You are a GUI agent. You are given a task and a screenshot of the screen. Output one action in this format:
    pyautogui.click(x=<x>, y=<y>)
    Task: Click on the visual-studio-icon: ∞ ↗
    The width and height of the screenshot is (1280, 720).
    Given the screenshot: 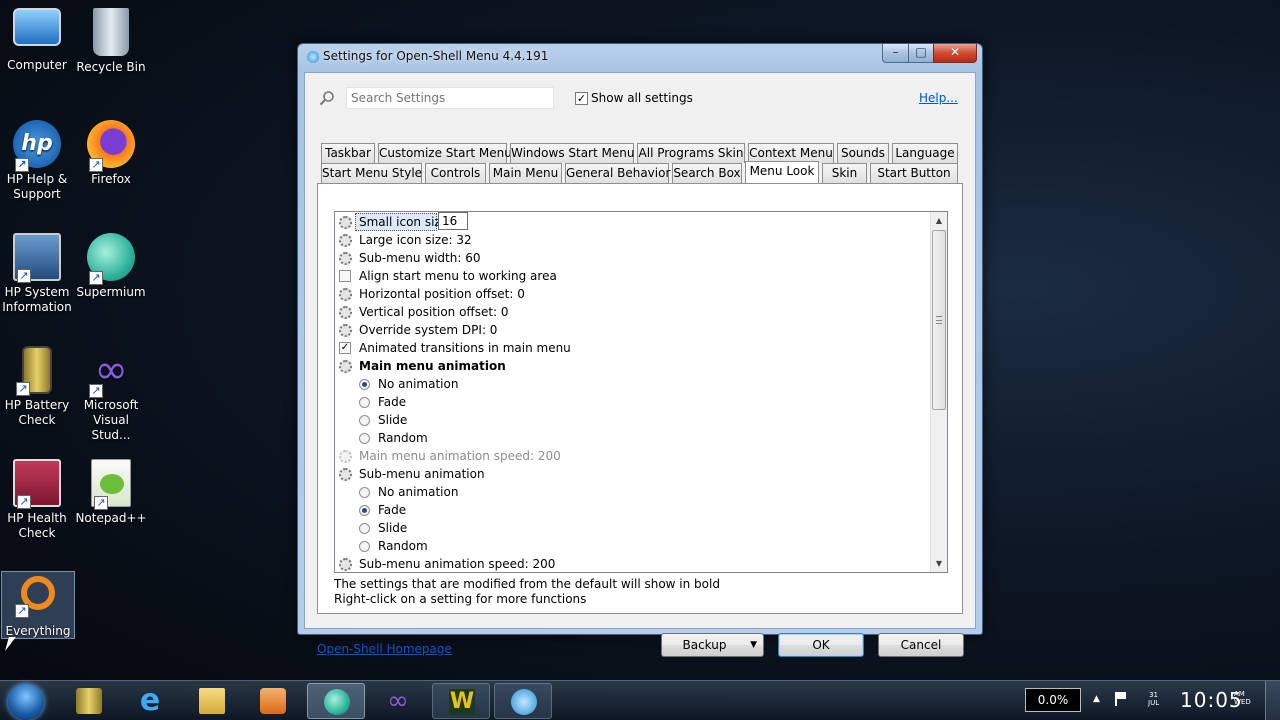 What is the action you would take?
    pyautogui.click(x=111, y=372)
    